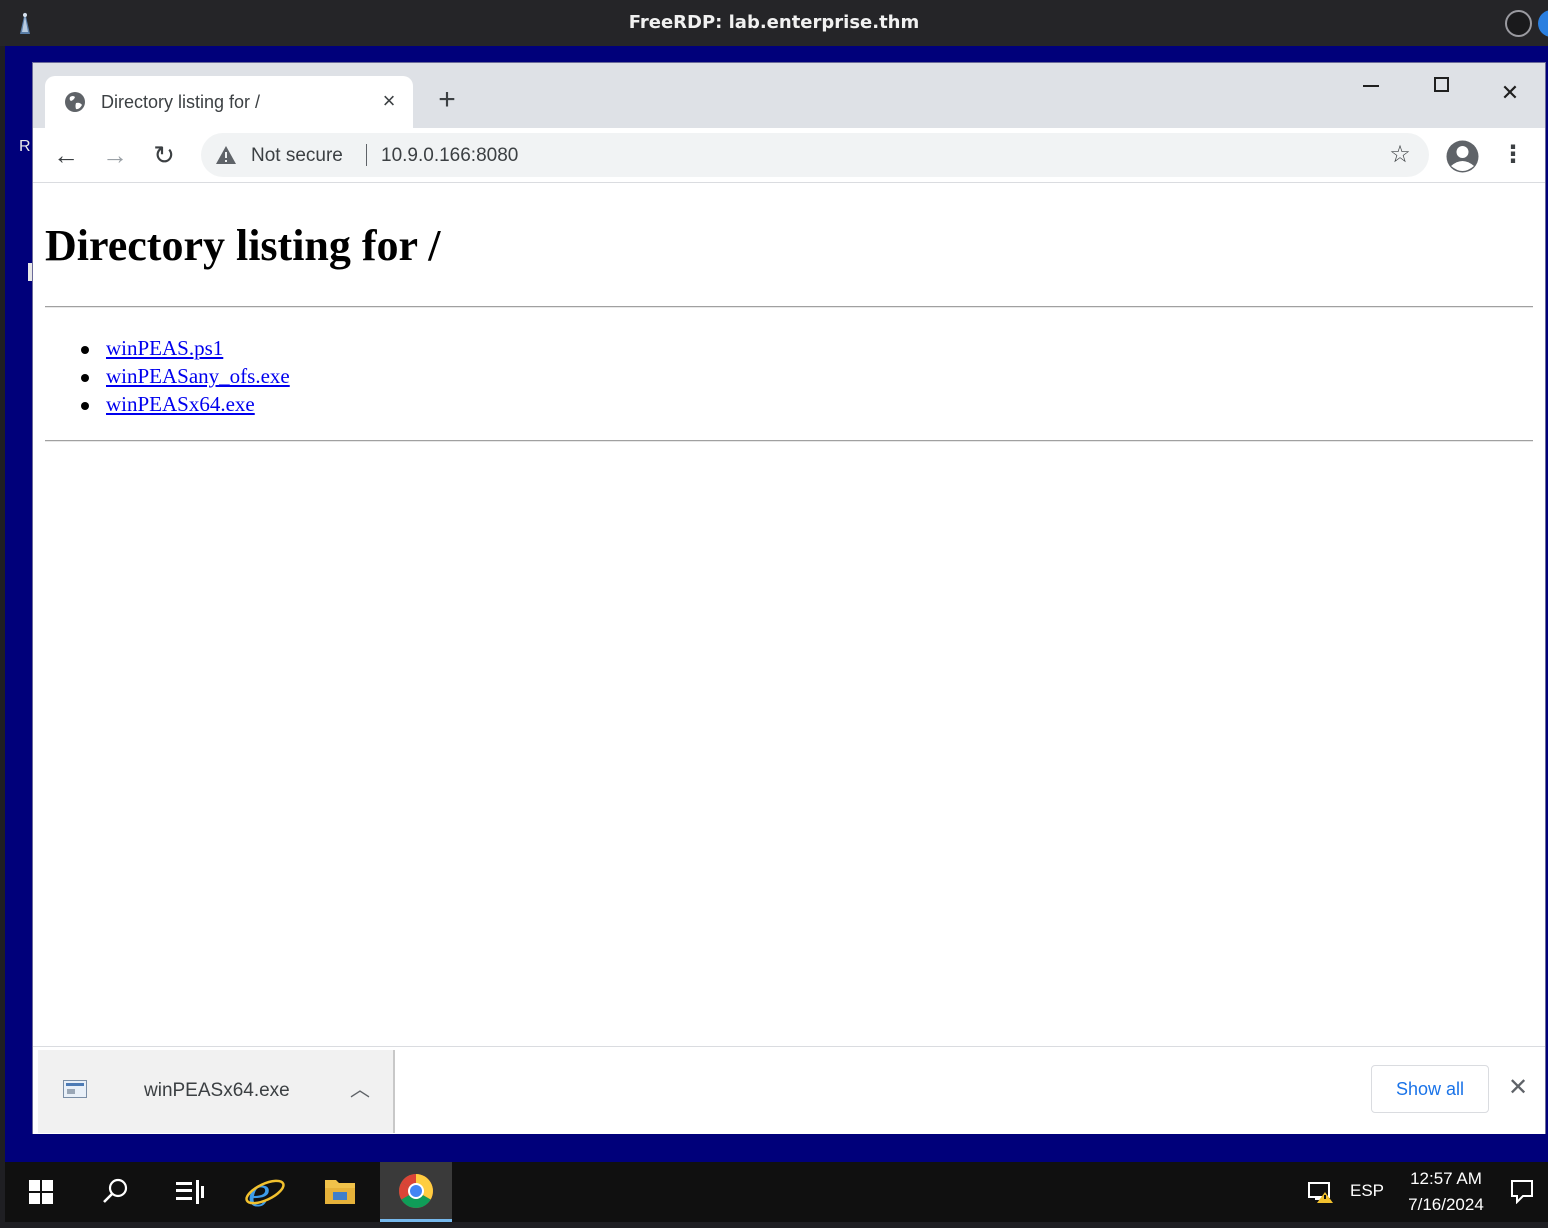  I want to click on forward-arrow-icon: →, so click(115, 155).